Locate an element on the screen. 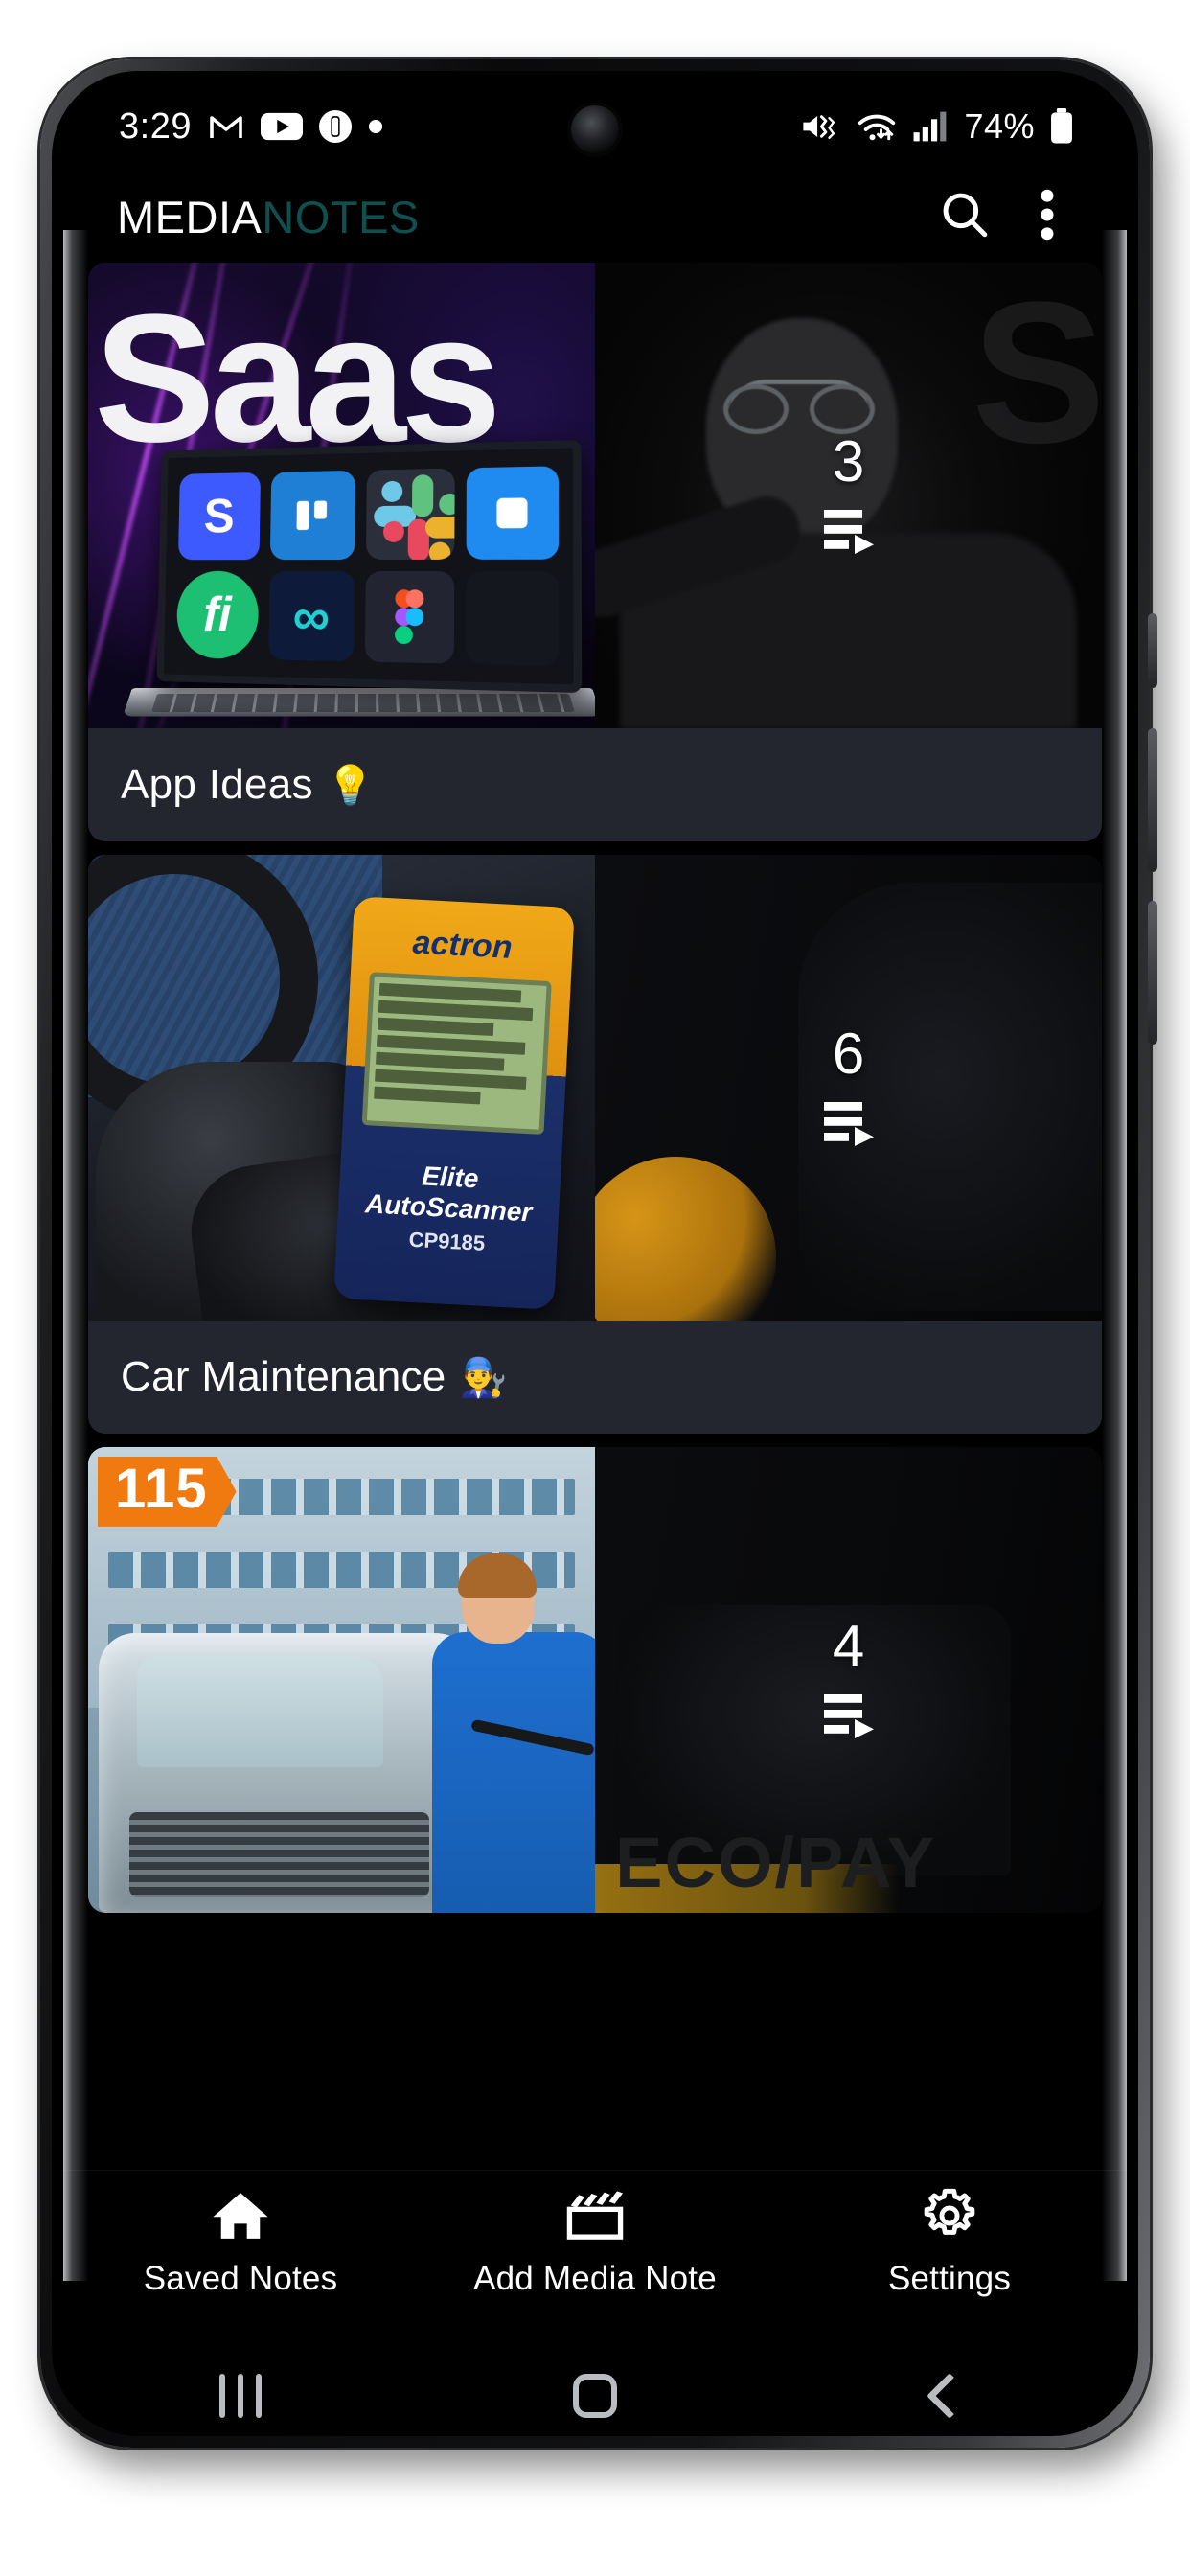 This screenshot has height=2576, width=1190. system-home-button is located at coordinates (595, 2396).